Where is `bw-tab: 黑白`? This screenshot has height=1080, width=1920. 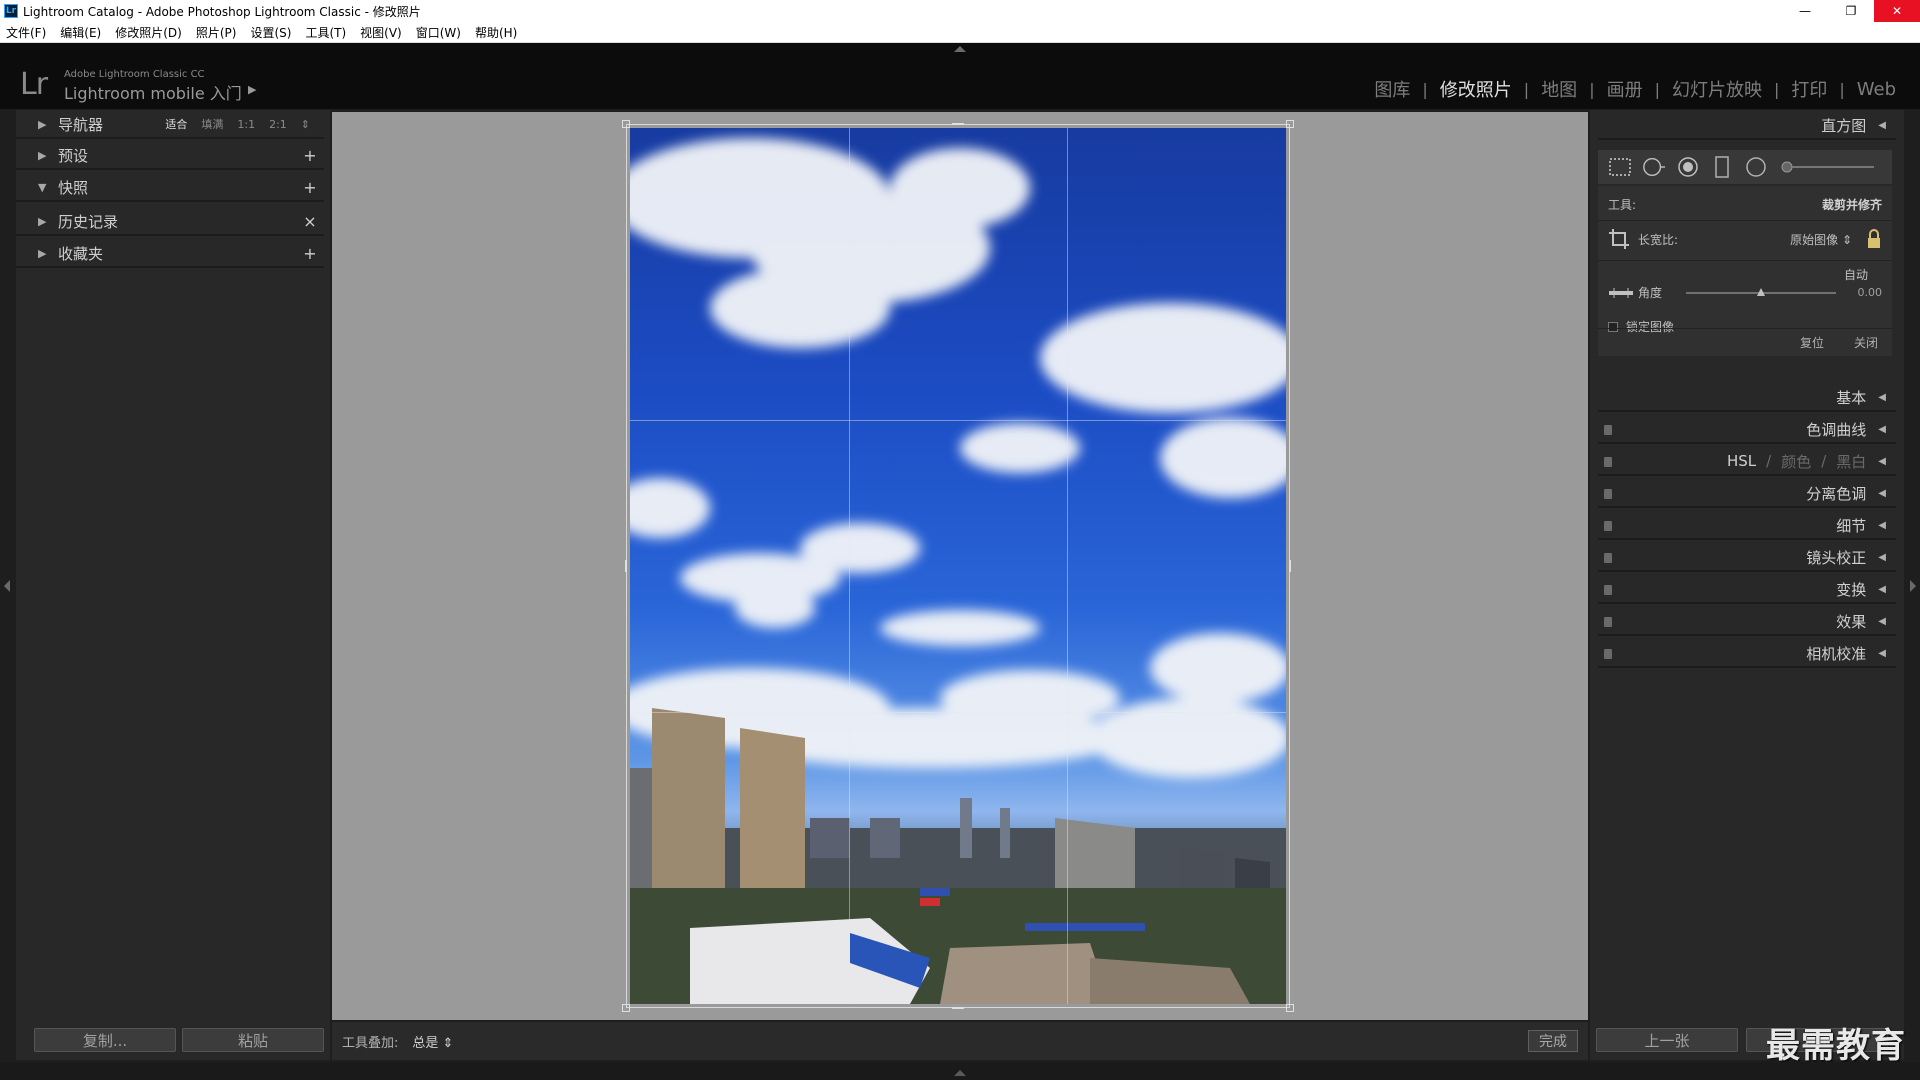 bw-tab: 黑白 is located at coordinates (1851, 461).